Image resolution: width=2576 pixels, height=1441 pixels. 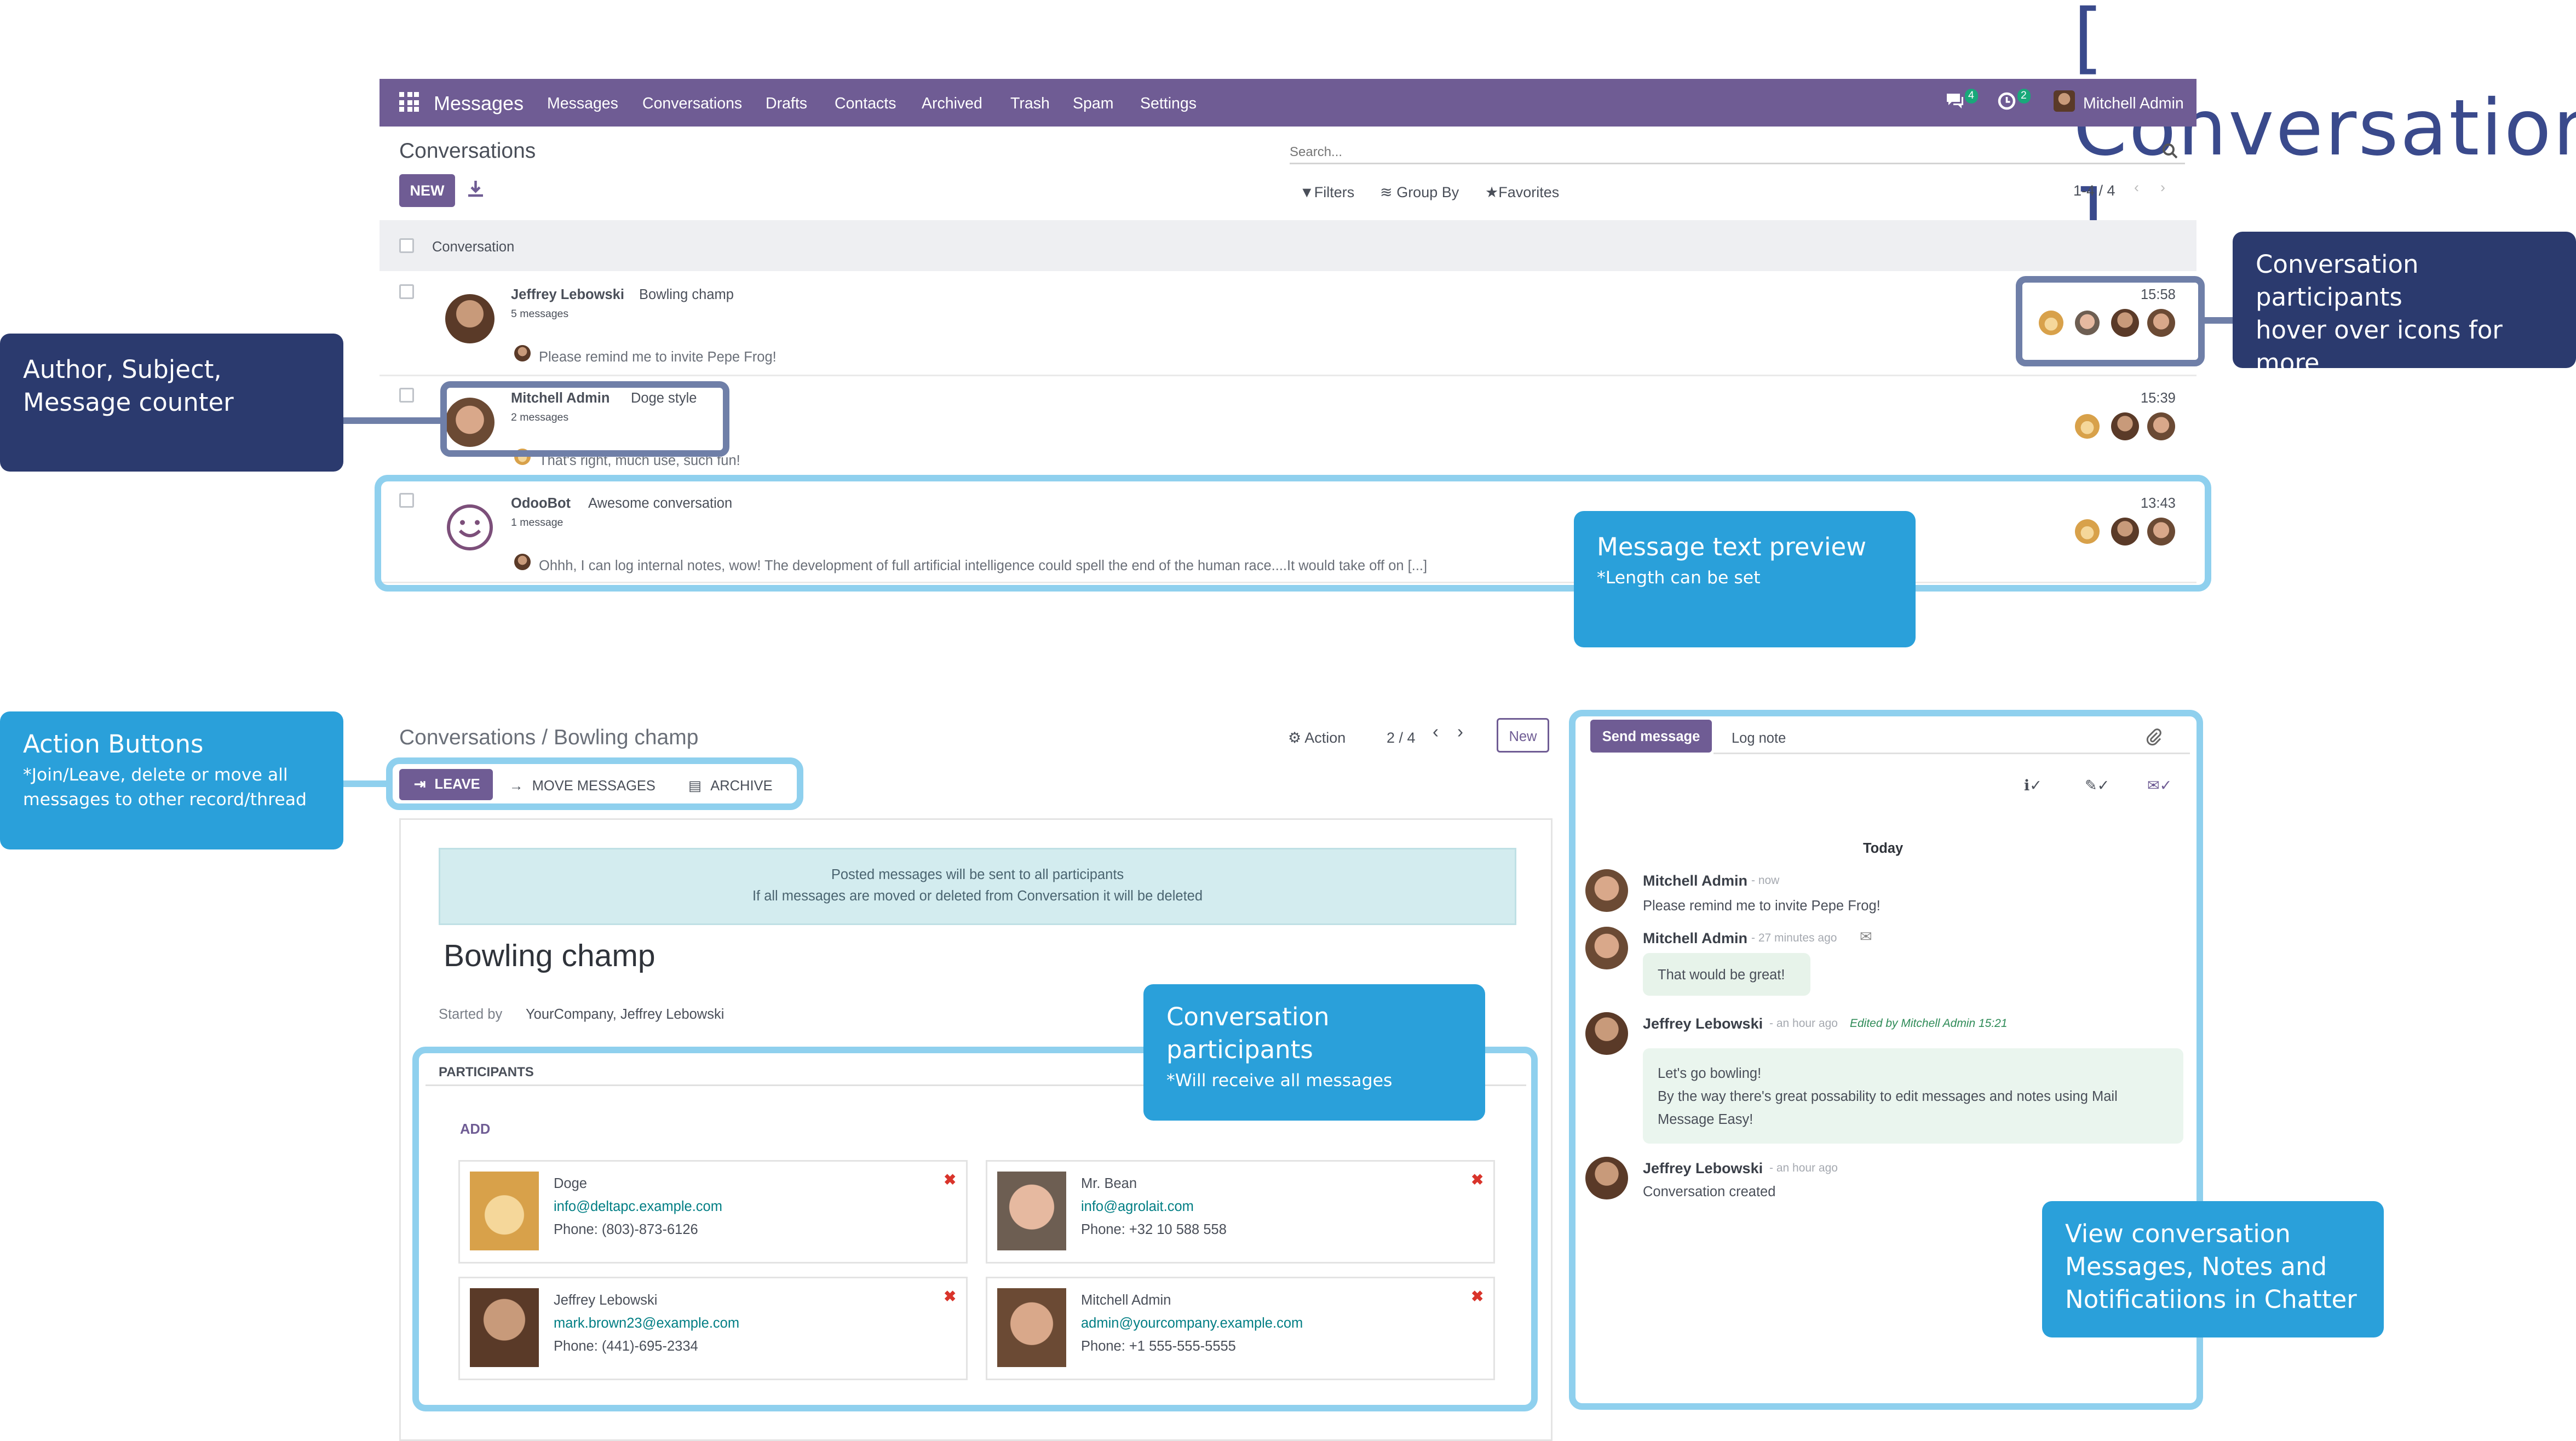 What do you see at coordinates (2110, 321) in the screenshot?
I see `participant-icons-highlight` at bounding box center [2110, 321].